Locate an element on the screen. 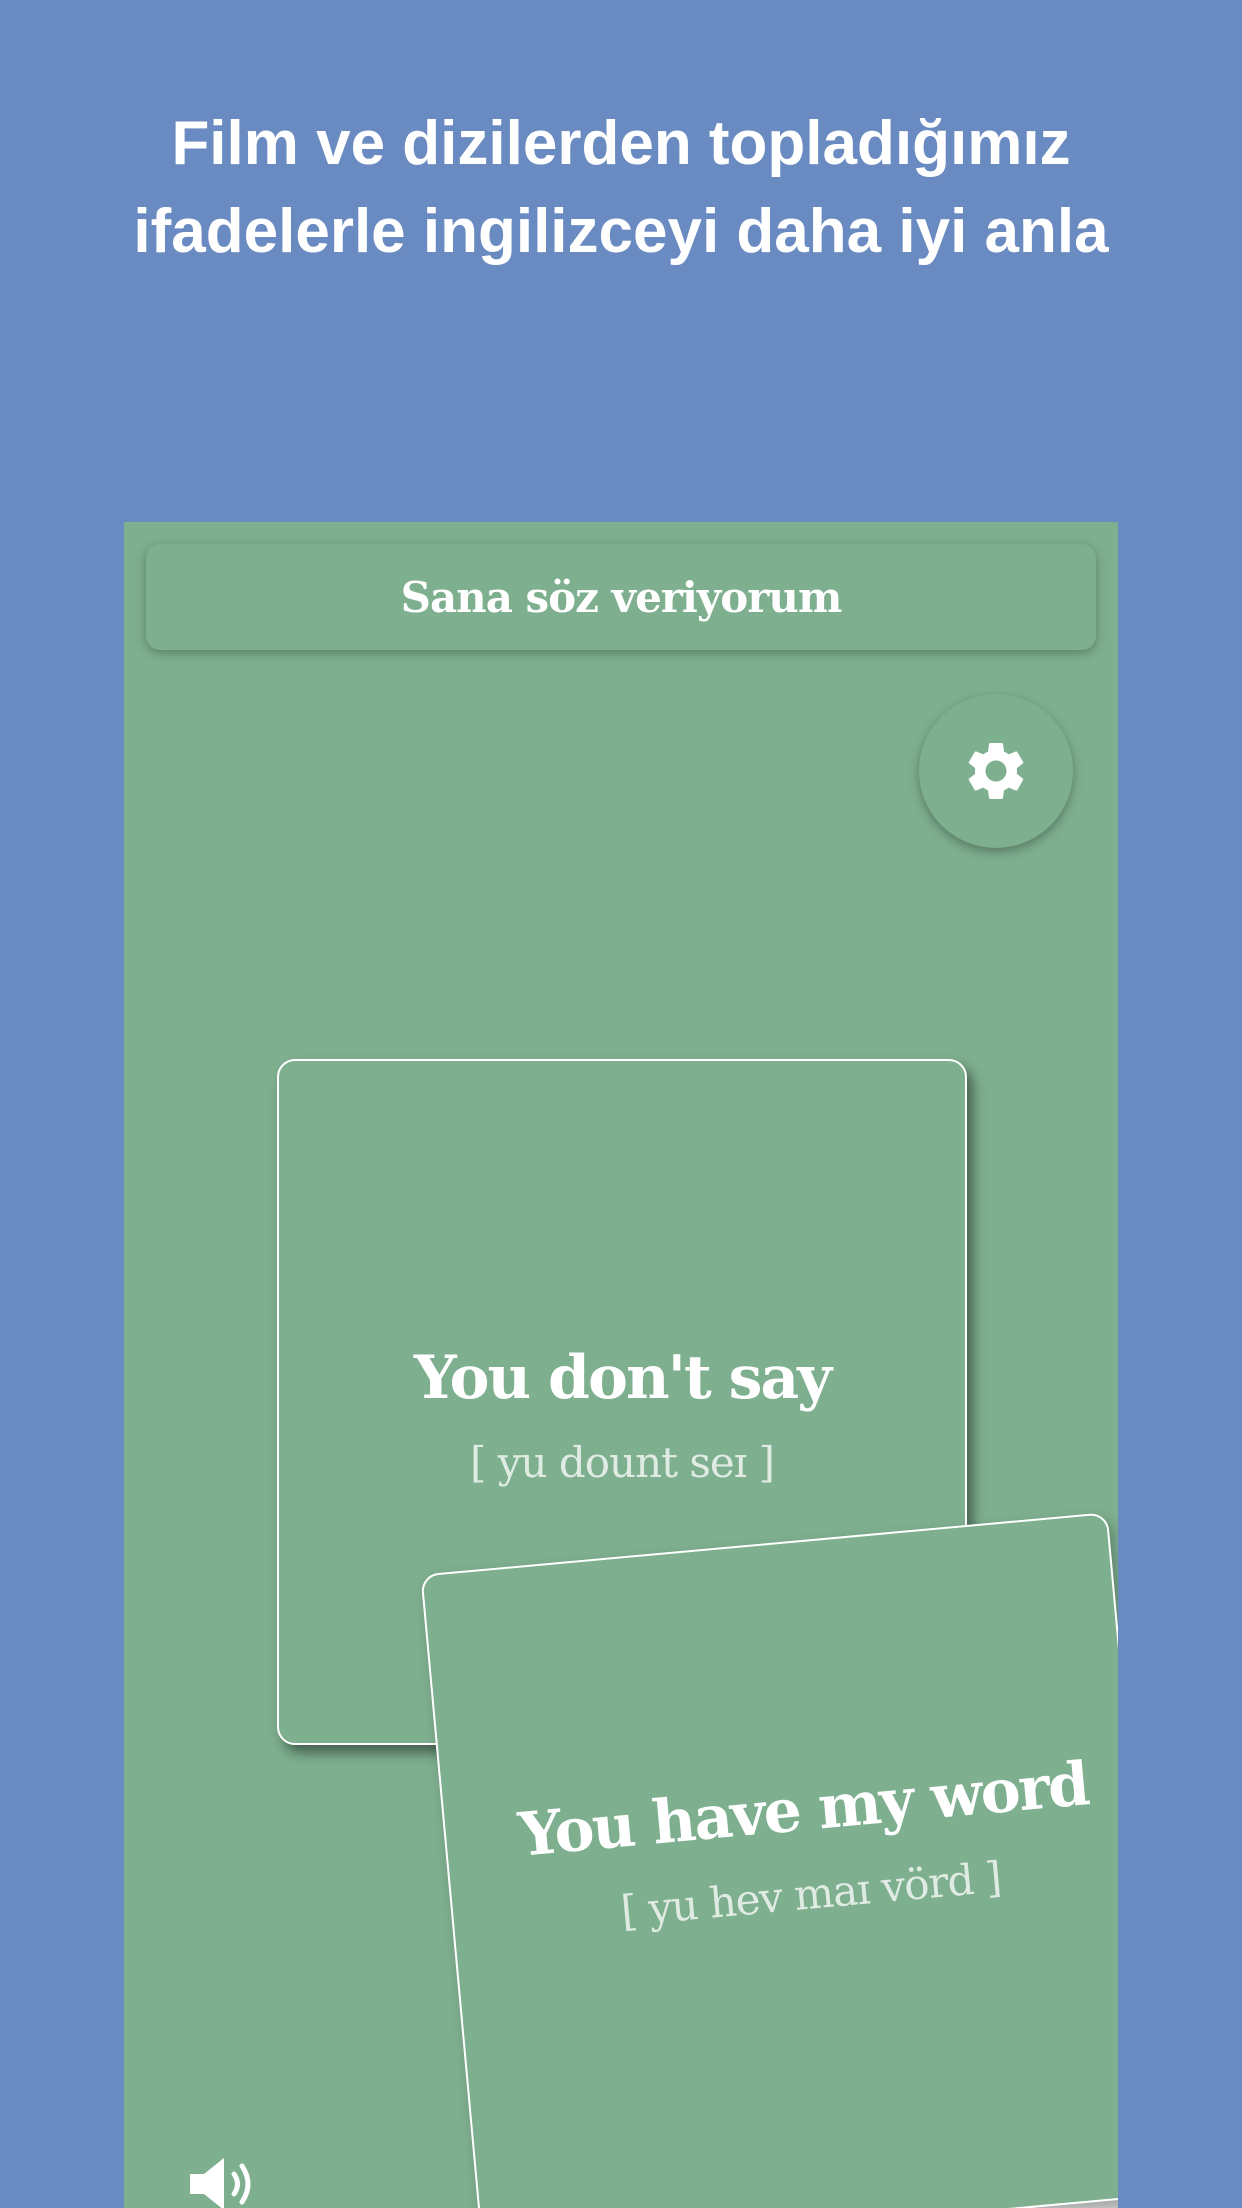 This screenshot has height=2208, width=1242. translation-title-bar: Sana söz veriyorum is located at coordinates (621, 597).